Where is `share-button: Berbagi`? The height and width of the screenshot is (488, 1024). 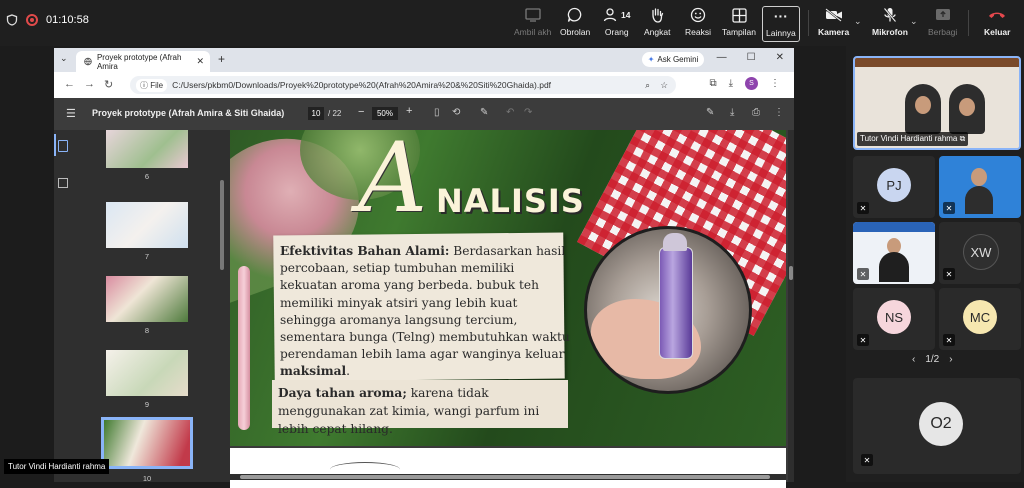
share-button: Berbagi is located at coordinates (942, 24).